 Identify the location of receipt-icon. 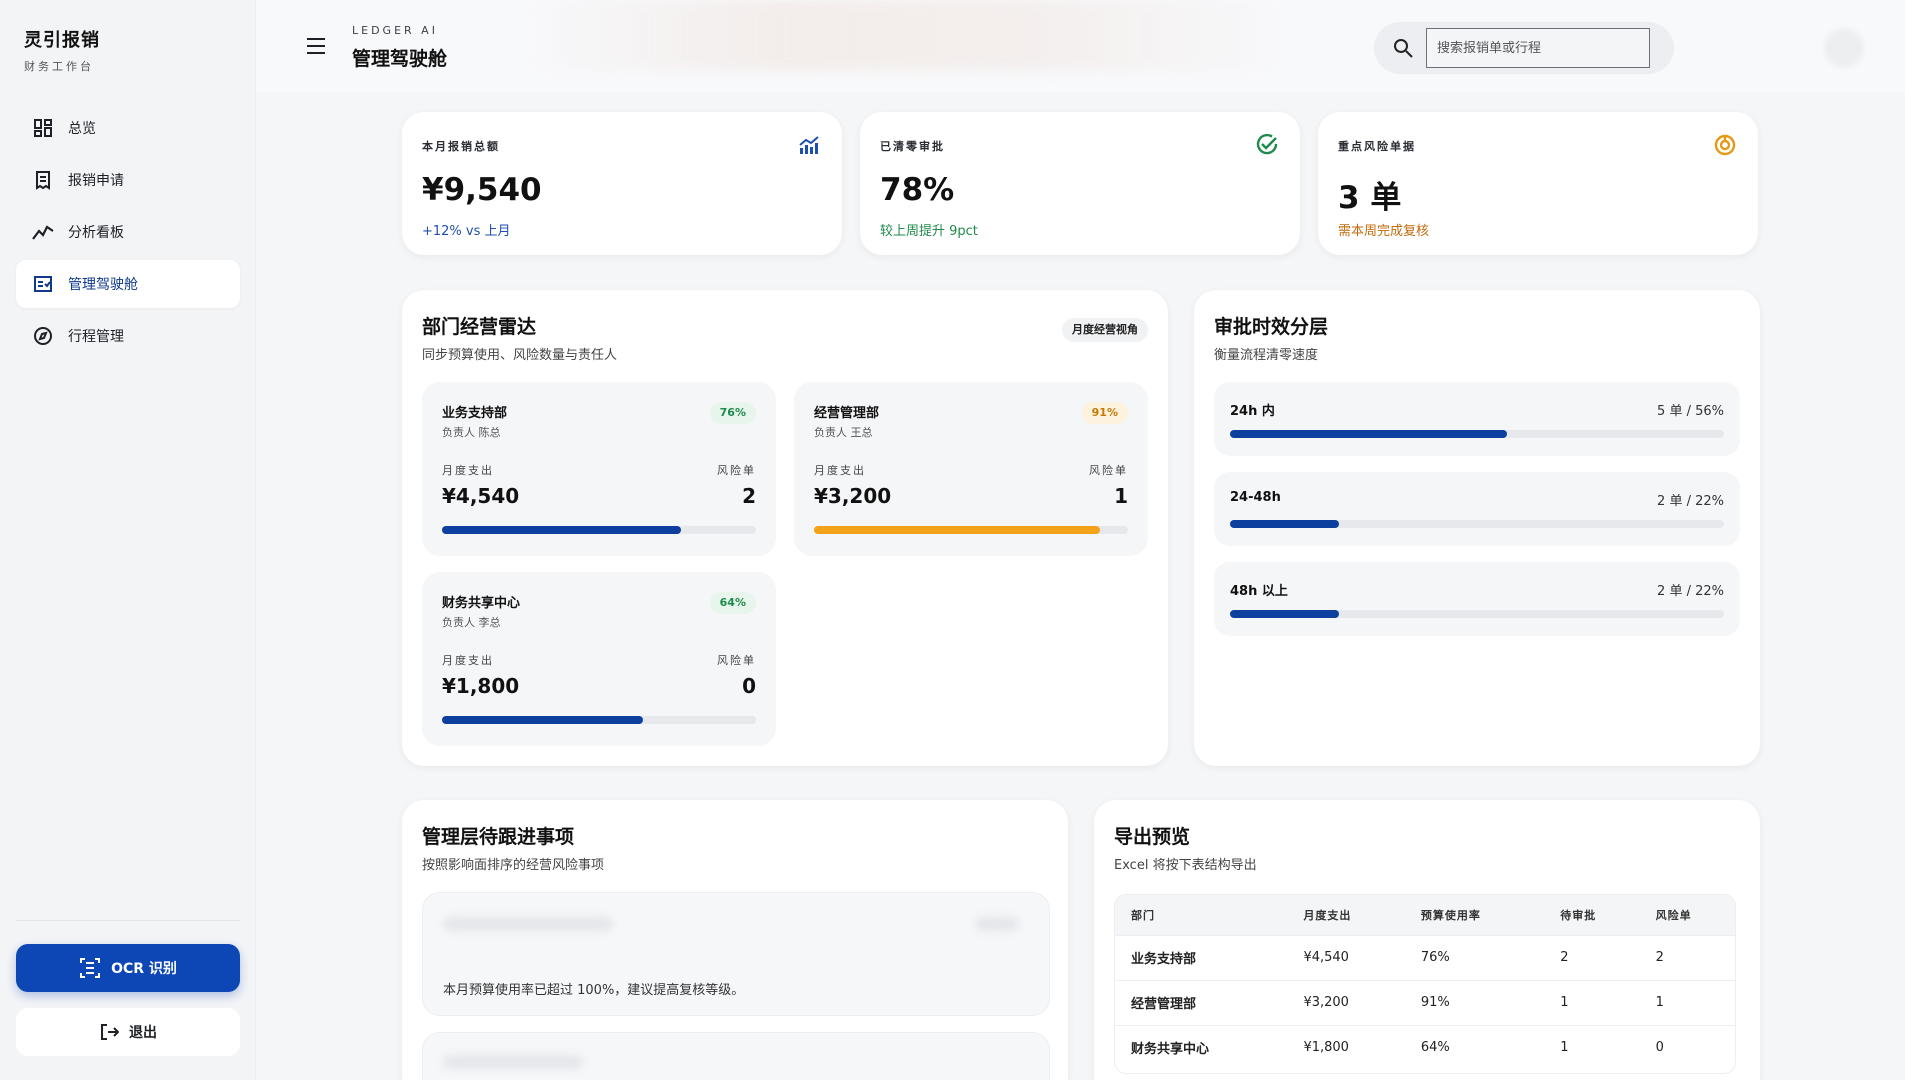
(43, 180).